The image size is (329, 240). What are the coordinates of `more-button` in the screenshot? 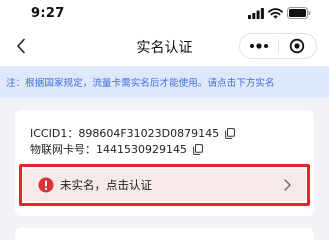 It's located at (259, 46).